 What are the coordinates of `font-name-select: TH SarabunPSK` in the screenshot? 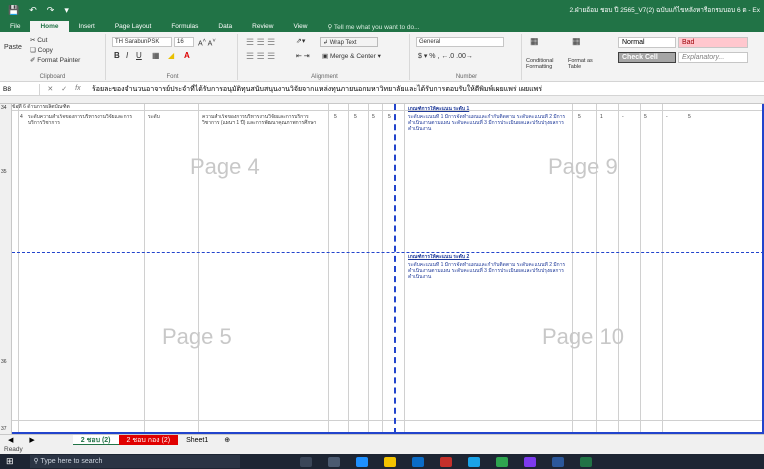 It's located at (142, 42).